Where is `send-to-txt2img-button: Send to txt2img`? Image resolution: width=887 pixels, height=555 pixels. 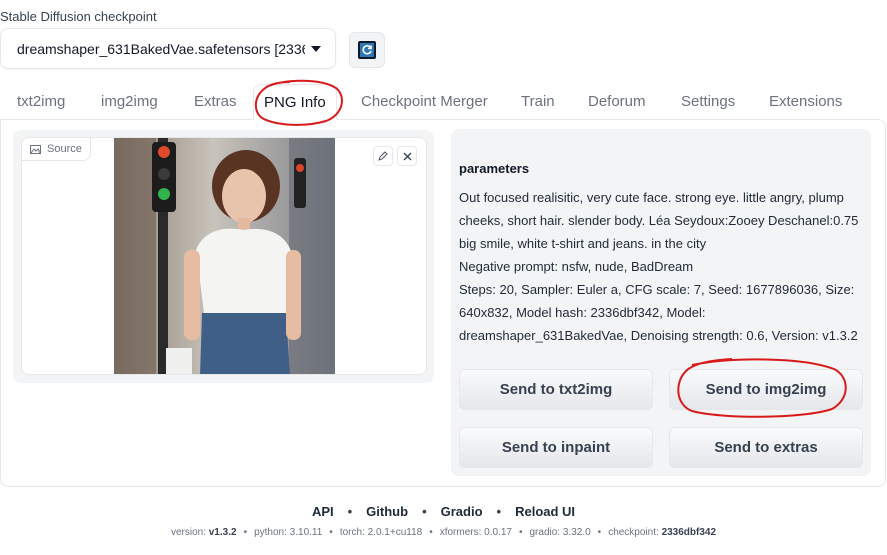 send-to-txt2img-button: Send to txt2img is located at coordinates (556, 389).